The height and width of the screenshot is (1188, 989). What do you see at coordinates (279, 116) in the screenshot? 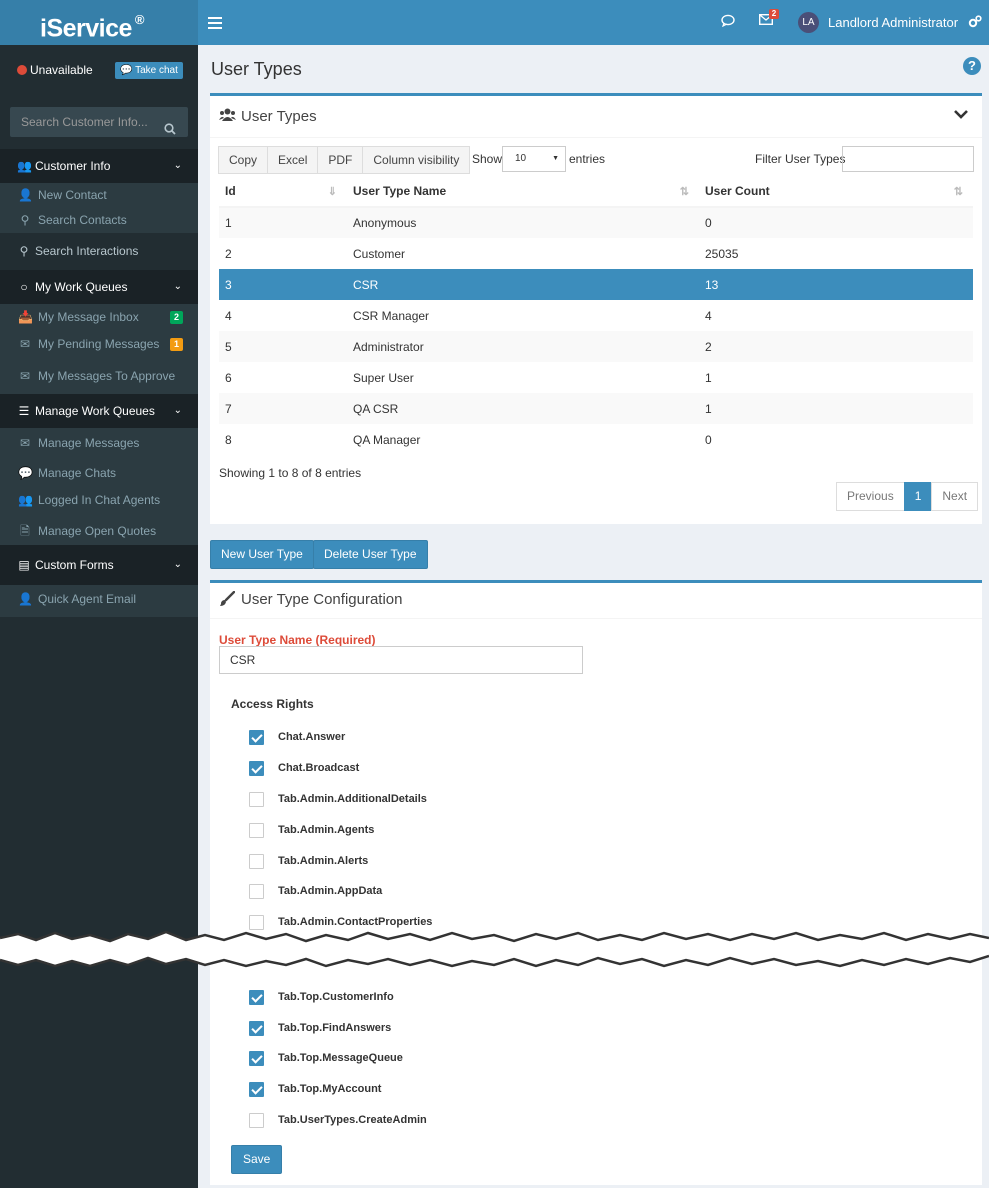
I see `panel-title: User Types` at bounding box center [279, 116].